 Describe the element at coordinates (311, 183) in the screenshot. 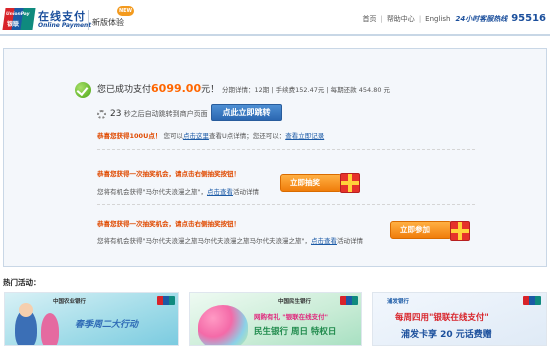

I see `draw-lottery-button: 立即抽奖` at that location.